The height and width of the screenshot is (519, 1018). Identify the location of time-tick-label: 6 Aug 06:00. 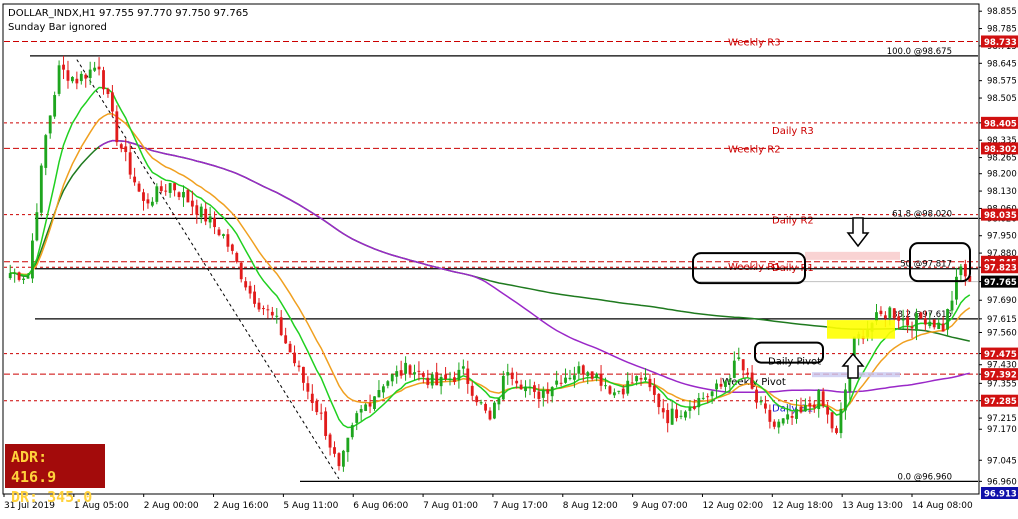
(380, 506).